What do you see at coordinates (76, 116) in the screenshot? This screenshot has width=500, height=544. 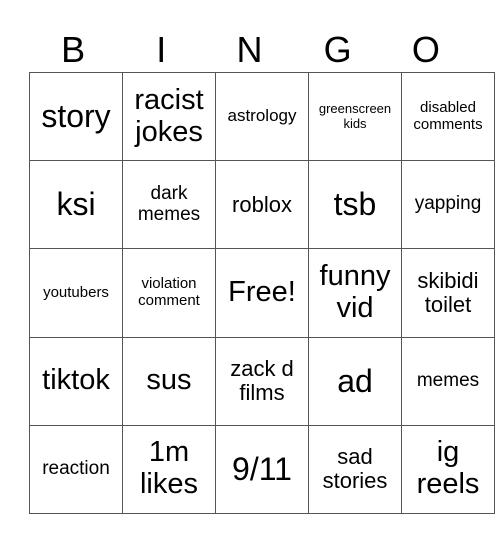 I see `bingo-cell: story` at bounding box center [76, 116].